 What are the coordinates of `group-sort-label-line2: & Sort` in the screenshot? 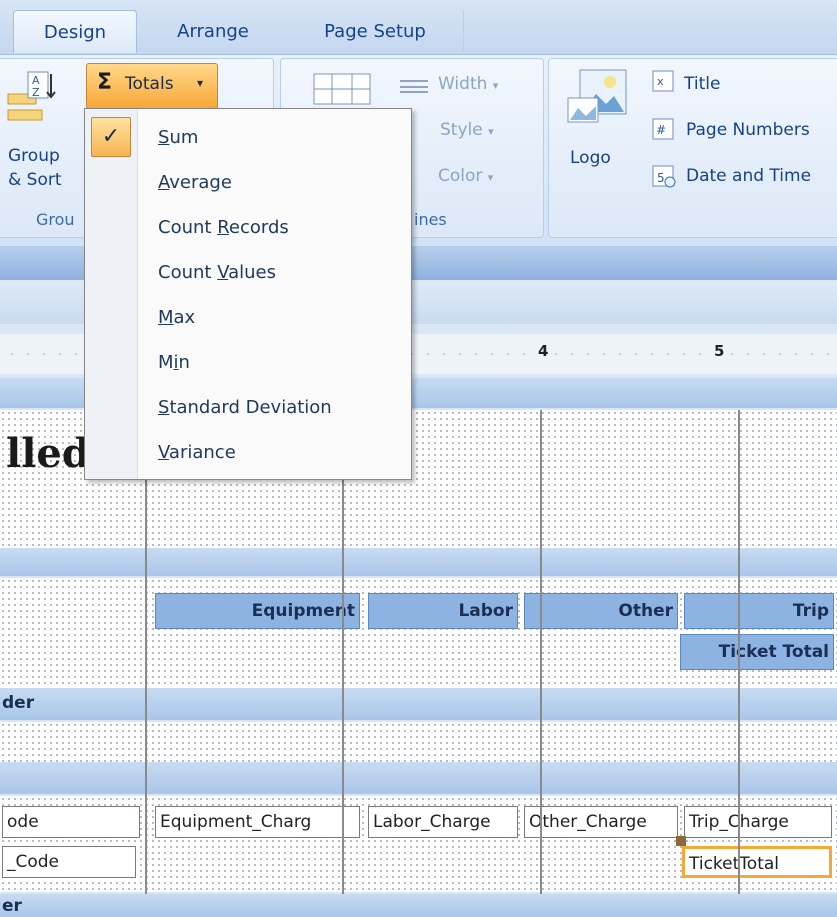 It's located at (35, 180).